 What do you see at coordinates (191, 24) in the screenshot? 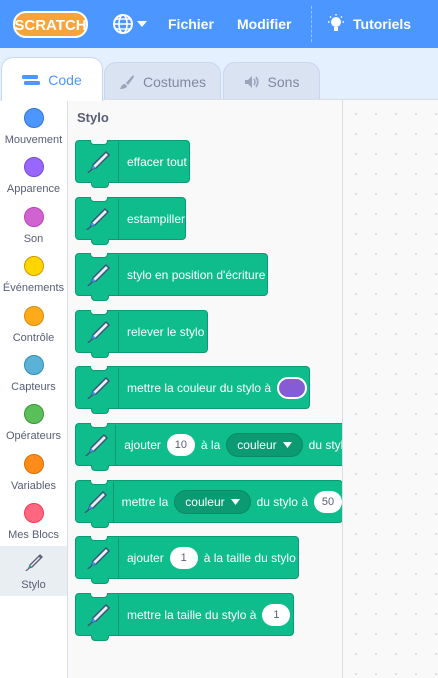
I see `file-menu: Fichier` at bounding box center [191, 24].